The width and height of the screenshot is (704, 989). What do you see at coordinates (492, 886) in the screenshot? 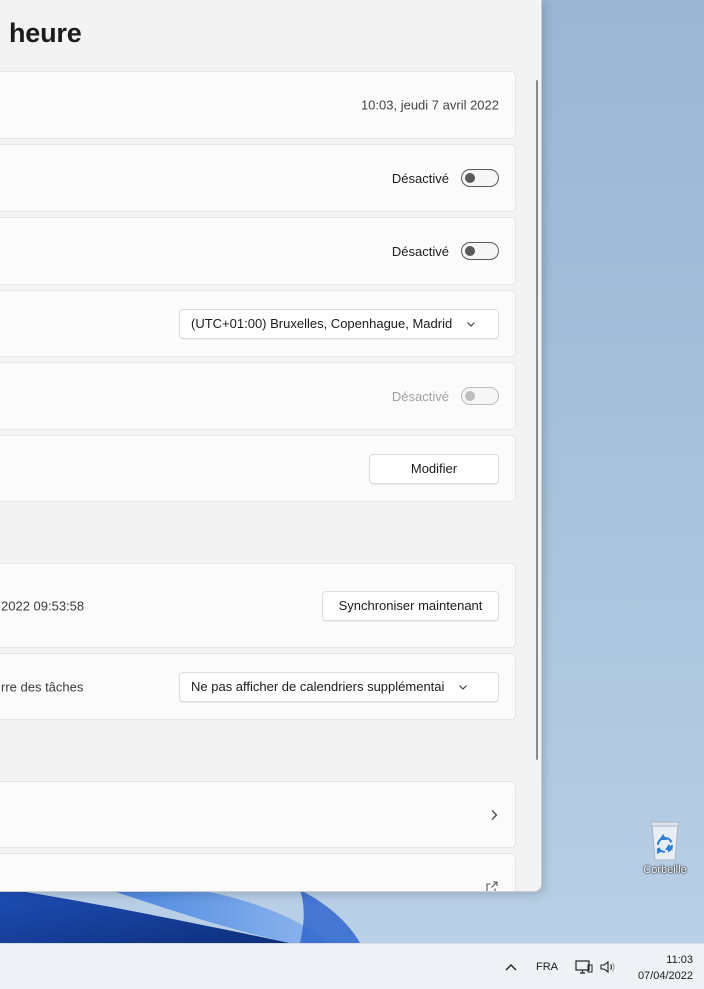
I see `external-link-icon` at bounding box center [492, 886].